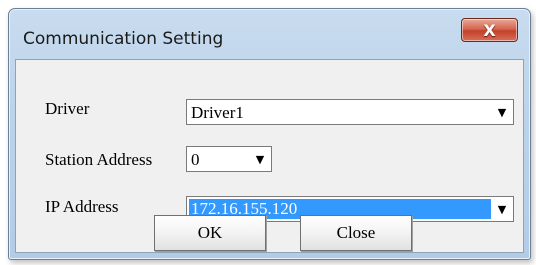 Image resolution: width=536 pixels, height=265 pixels. What do you see at coordinates (123, 39) in the screenshot?
I see `dialog-title: Communication Setting` at bounding box center [123, 39].